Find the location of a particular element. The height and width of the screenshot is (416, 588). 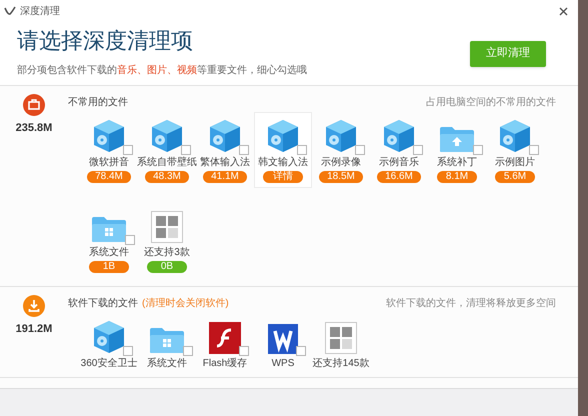

item-label: 繁体输入法 is located at coordinates (225, 162).